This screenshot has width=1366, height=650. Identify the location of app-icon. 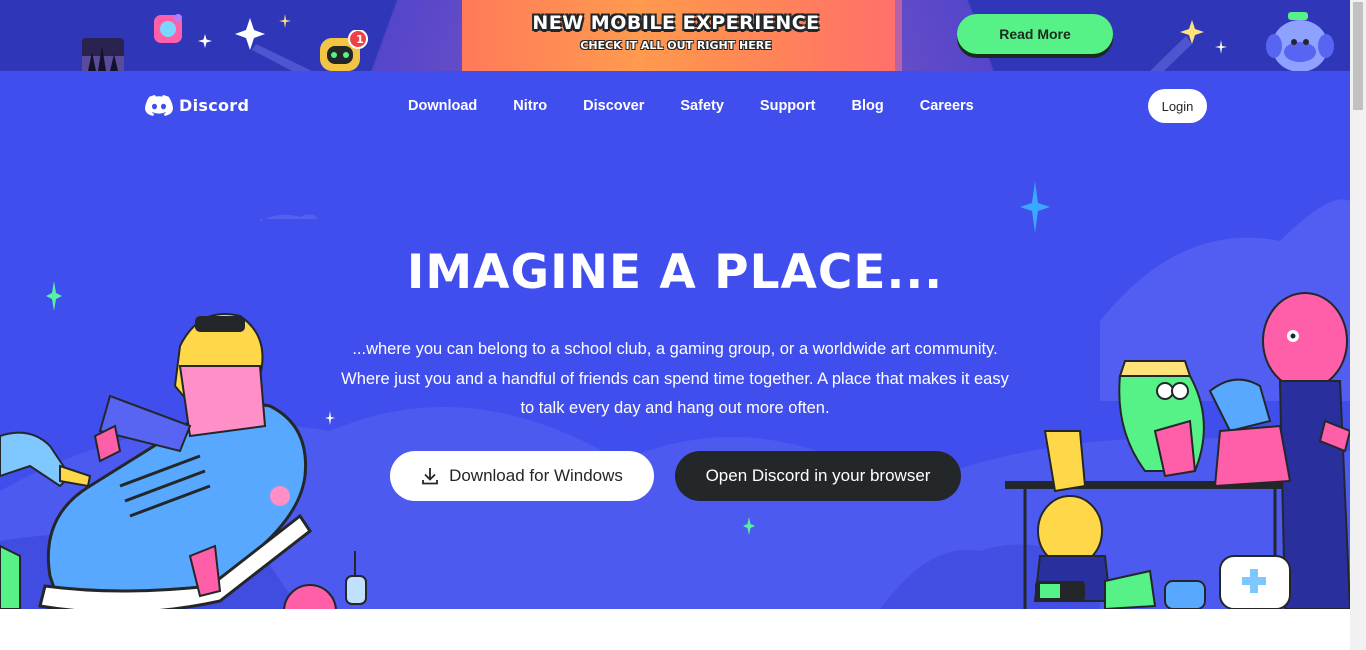
(168, 28).